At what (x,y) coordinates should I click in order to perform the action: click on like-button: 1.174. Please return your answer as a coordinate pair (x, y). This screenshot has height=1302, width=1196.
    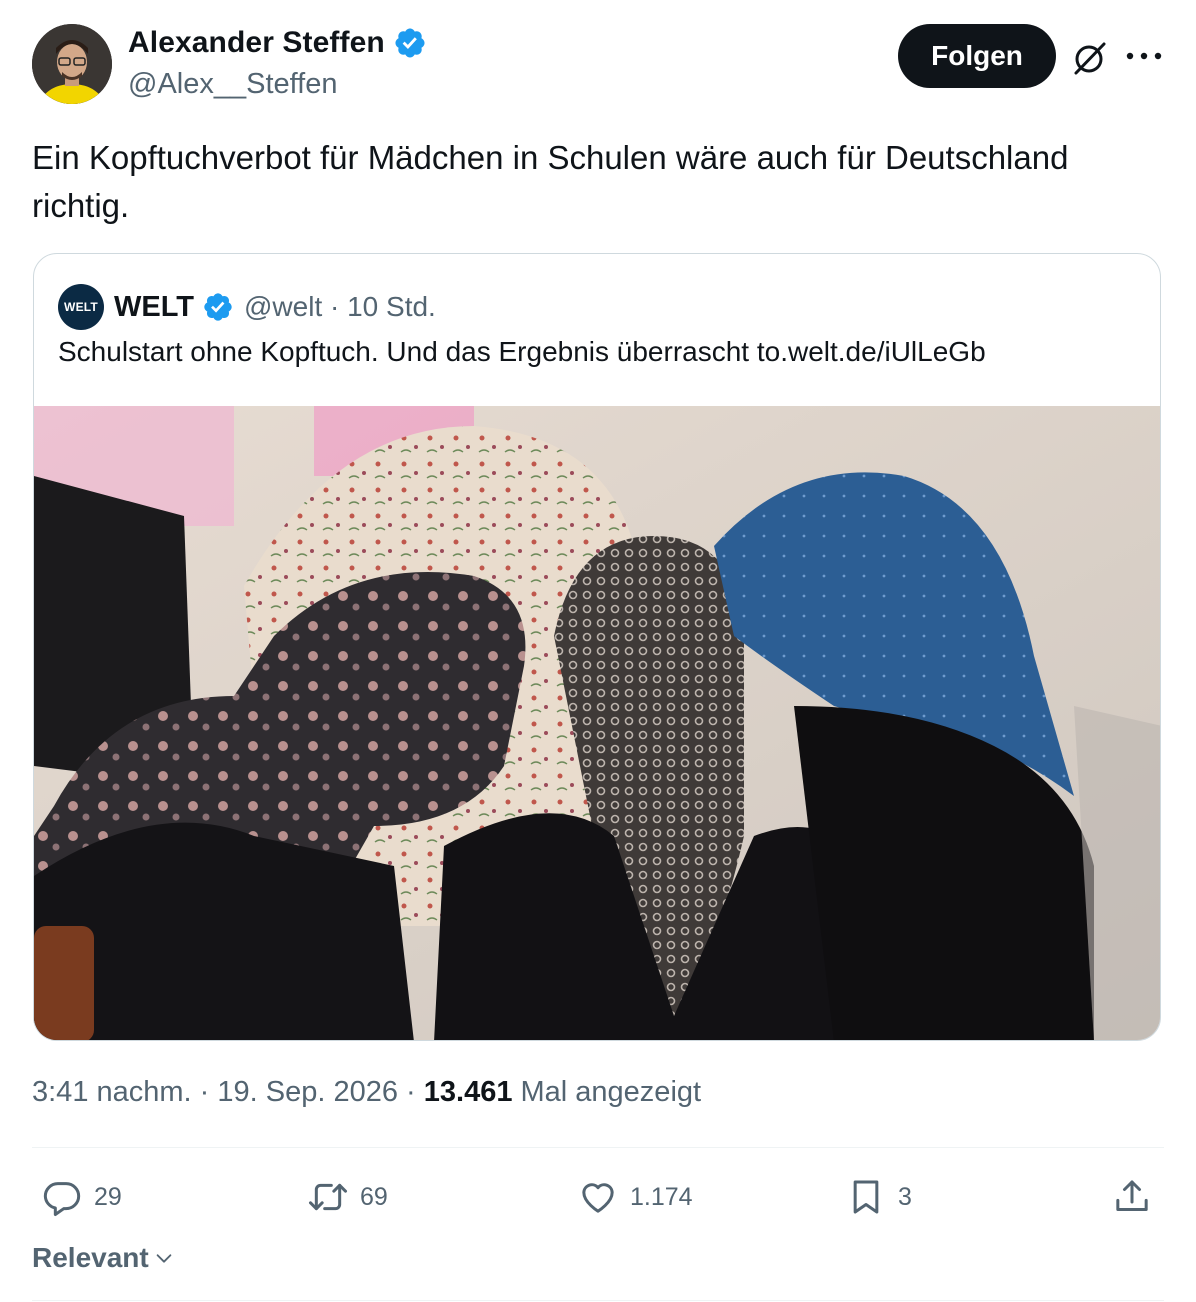
    Looking at the image, I should click on (635, 1197).